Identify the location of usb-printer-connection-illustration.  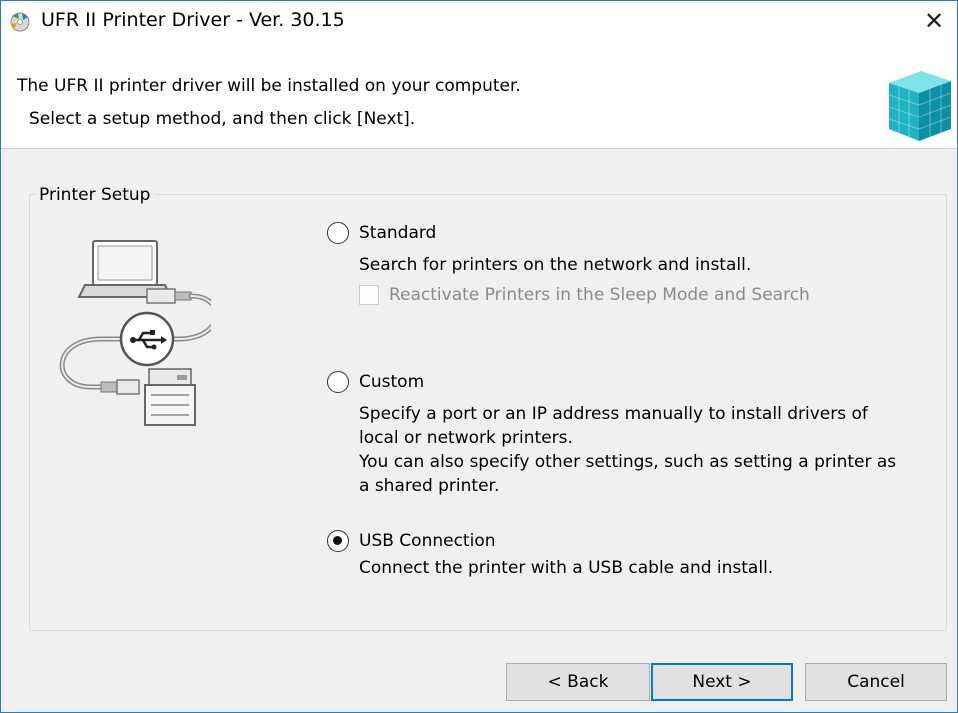
(135, 333).